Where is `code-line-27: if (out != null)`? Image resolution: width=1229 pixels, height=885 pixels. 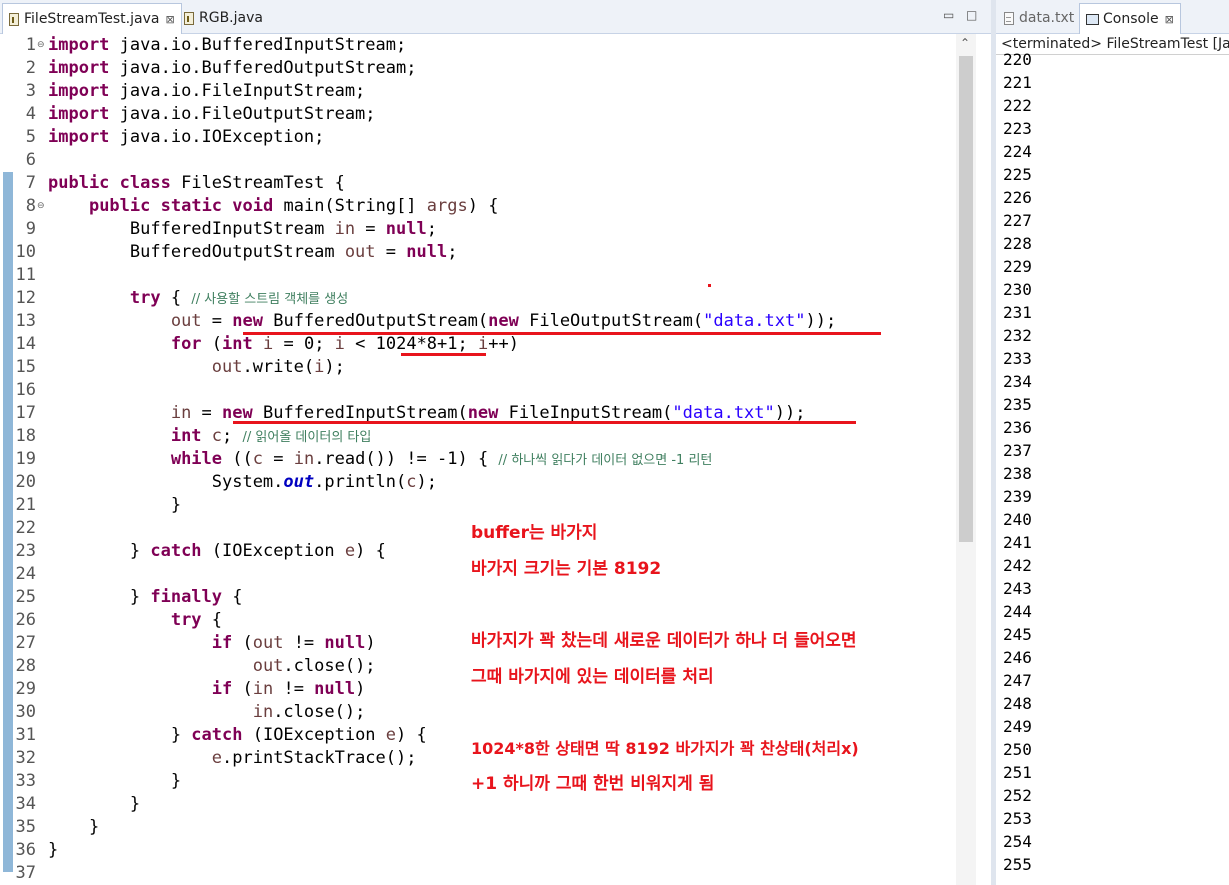
code-line-27: if (out != null) is located at coordinates (293, 643).